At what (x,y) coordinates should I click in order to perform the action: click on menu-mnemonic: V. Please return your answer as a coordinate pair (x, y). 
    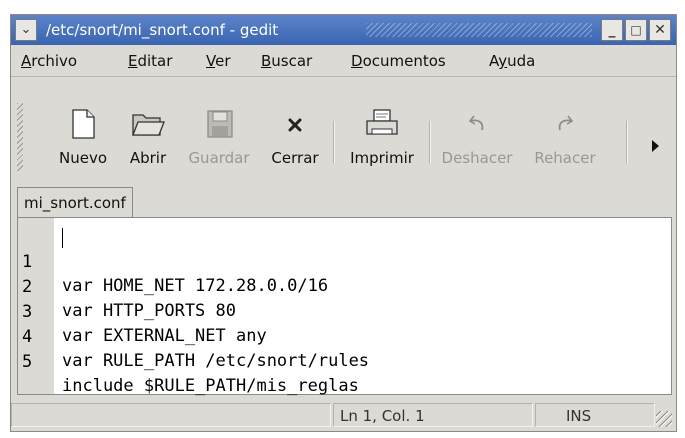
    Looking at the image, I should click on (211, 61).